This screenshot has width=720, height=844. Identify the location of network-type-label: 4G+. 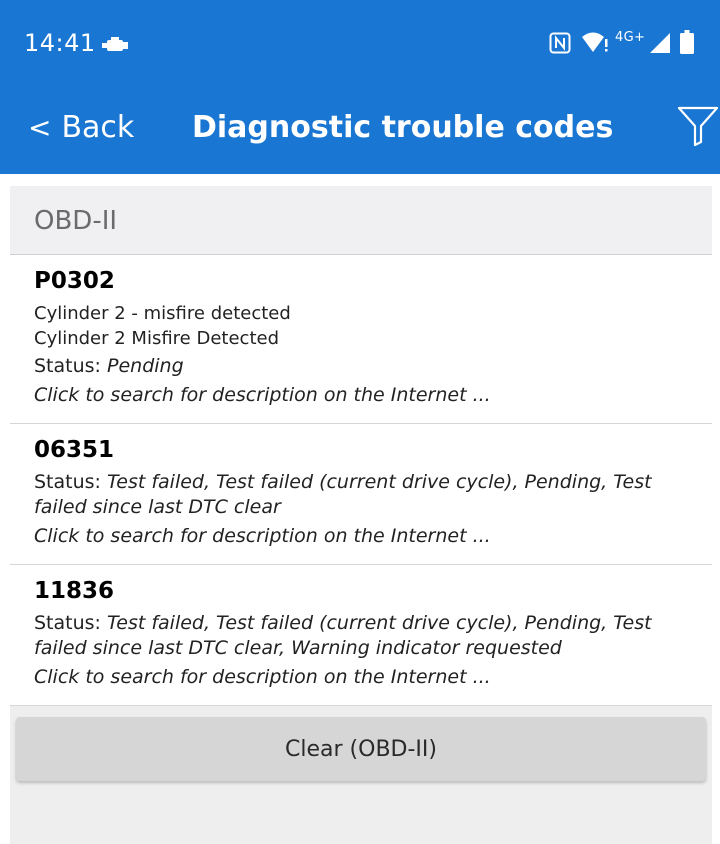
(630, 37).